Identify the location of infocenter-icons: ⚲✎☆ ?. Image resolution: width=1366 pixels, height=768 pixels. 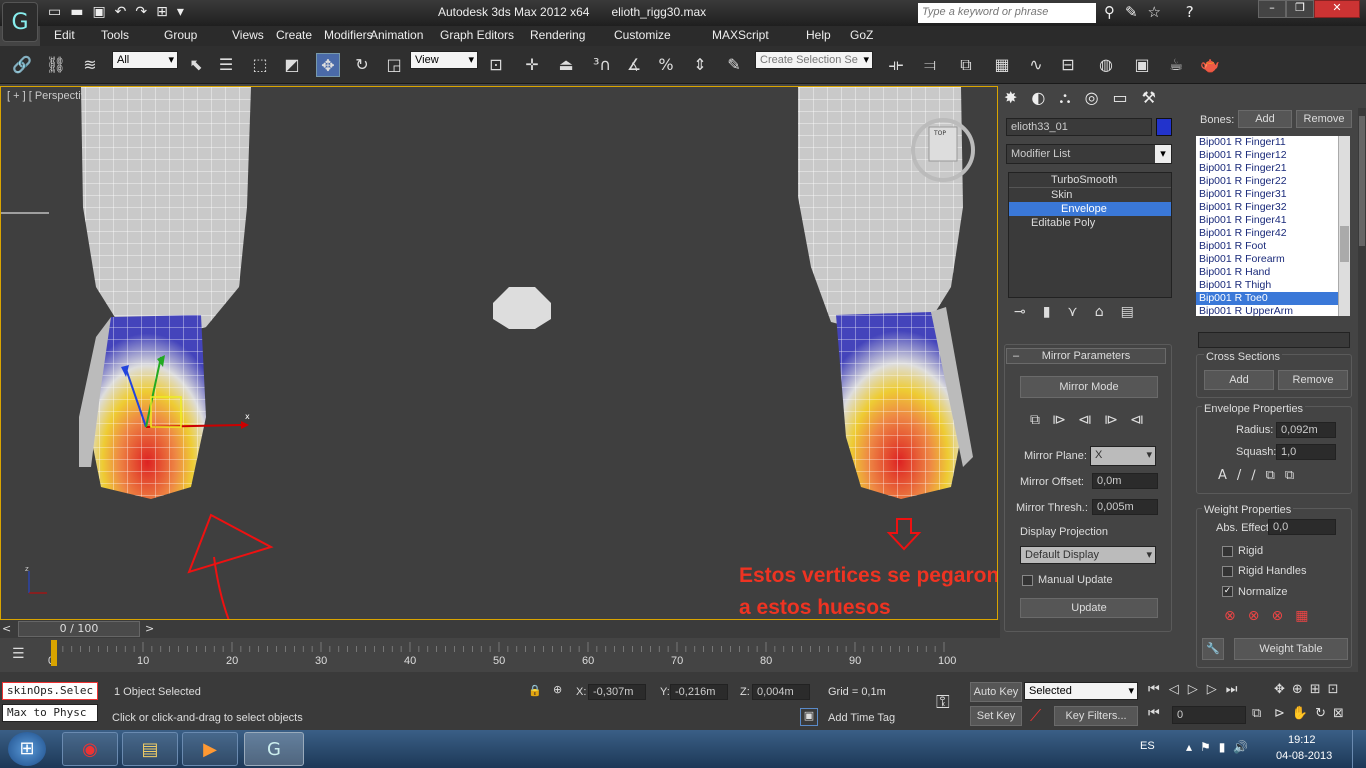
(1154, 12).